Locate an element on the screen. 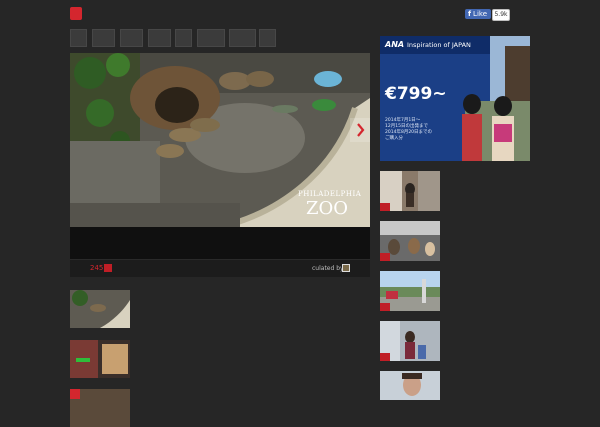 This screenshot has height=427, width=600. featured-meta-bar: 245 culated by is located at coordinates (220, 268).